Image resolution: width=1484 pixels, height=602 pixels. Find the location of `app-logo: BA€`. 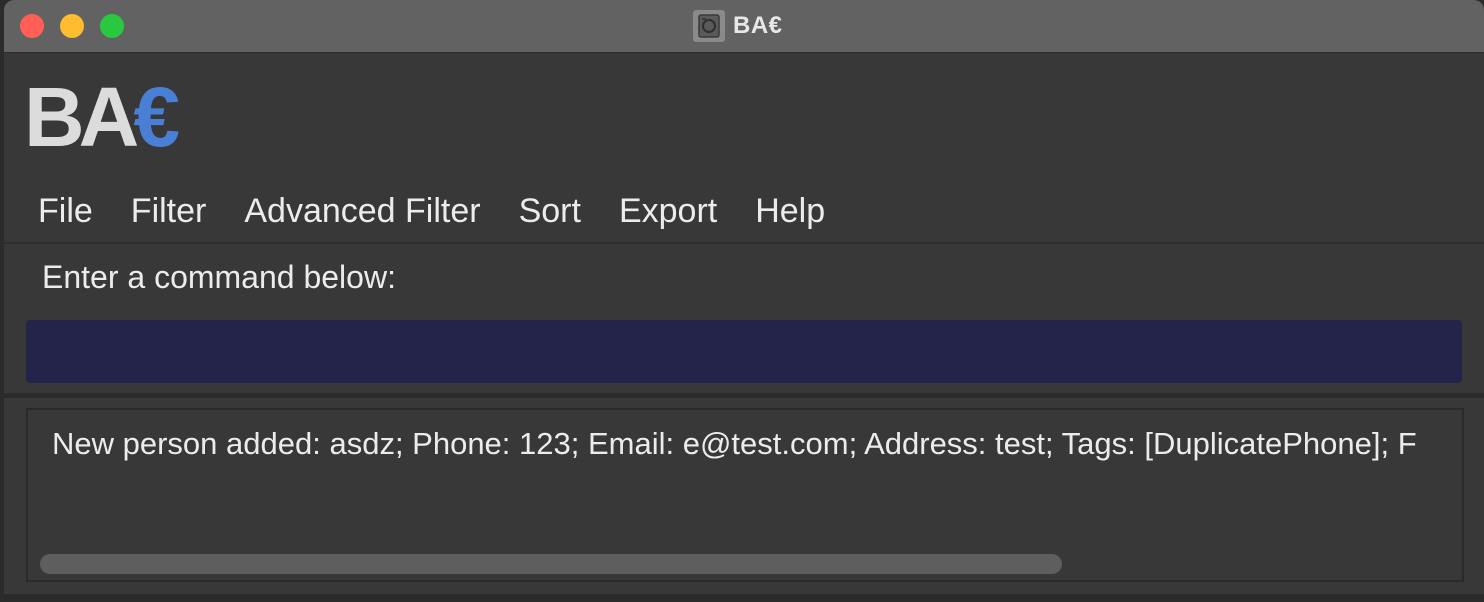

app-logo: BA€ is located at coordinates (102, 117).